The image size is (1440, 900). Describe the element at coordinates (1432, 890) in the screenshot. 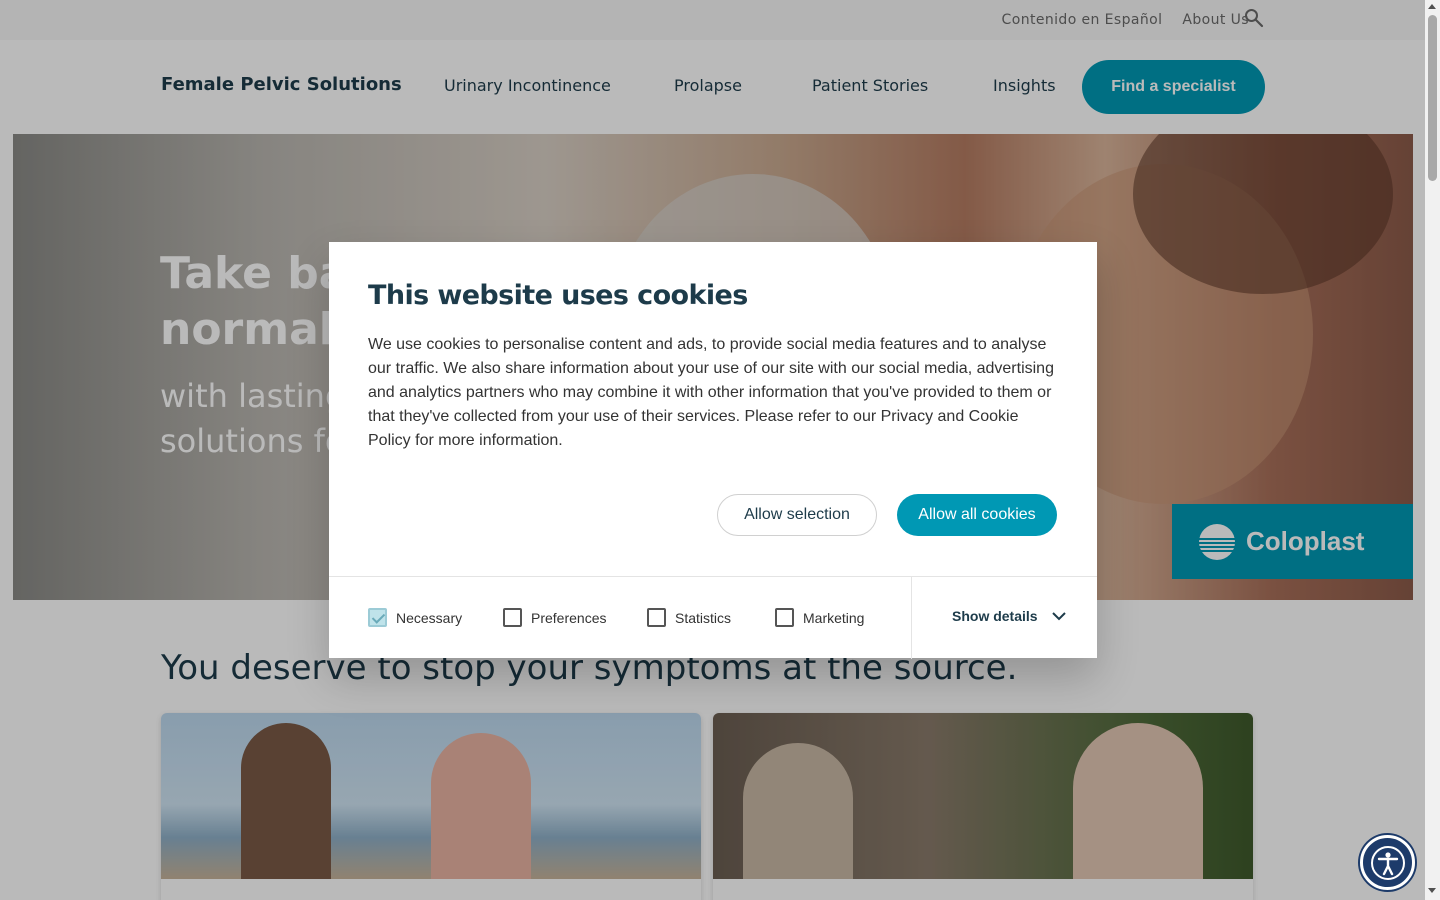

I see `scroll-down-arrow-icon` at that location.